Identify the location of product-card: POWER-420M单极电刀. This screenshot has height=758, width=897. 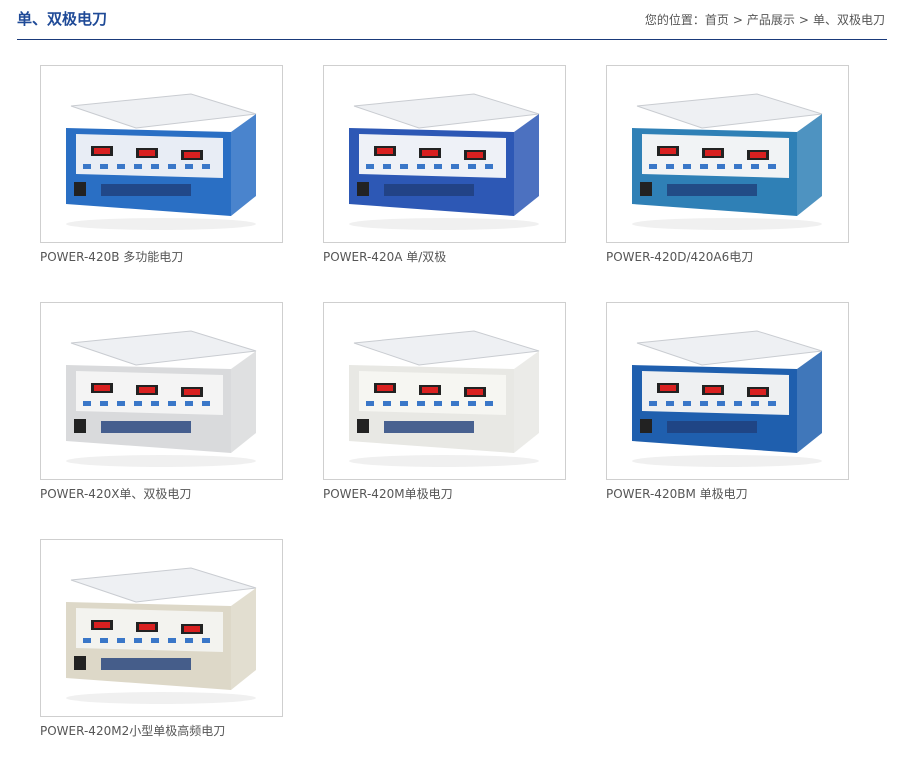
(444, 402).